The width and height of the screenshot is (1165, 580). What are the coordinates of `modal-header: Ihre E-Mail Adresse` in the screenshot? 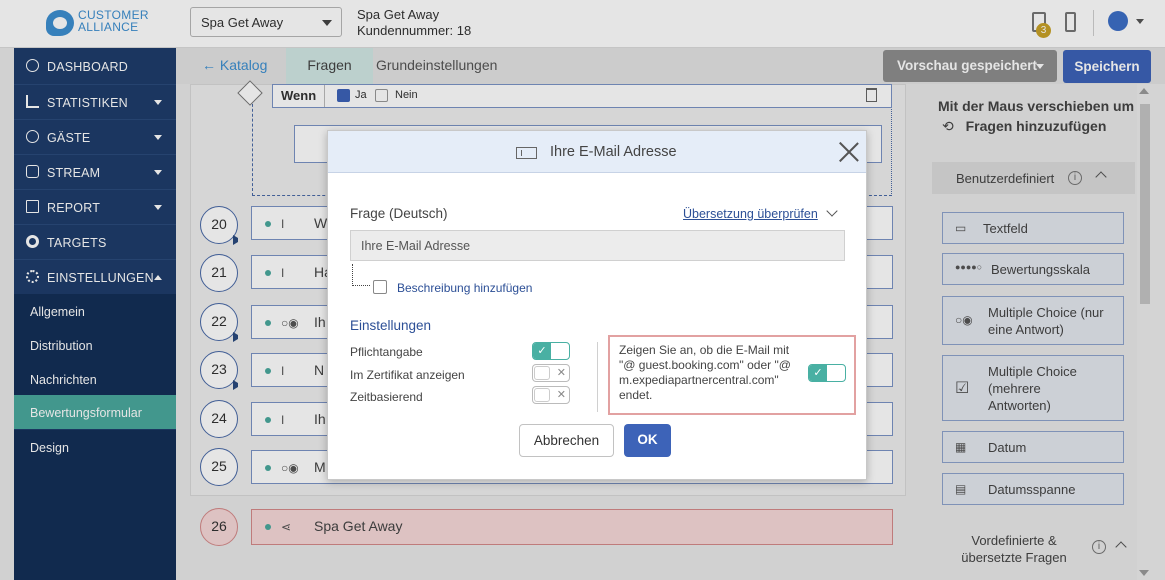 It's located at (597, 152).